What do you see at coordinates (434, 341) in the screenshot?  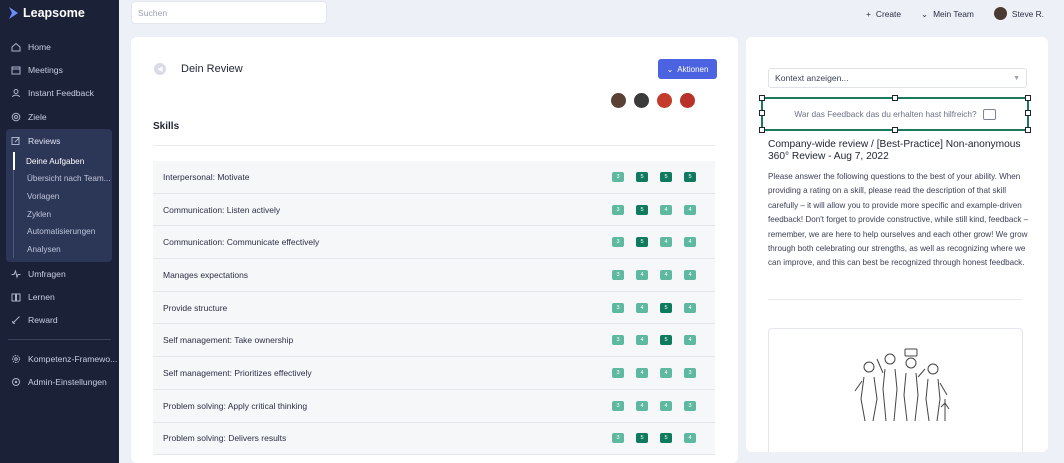 I see `table-row: Self management: Take ownership 3 4 5 4` at bounding box center [434, 341].